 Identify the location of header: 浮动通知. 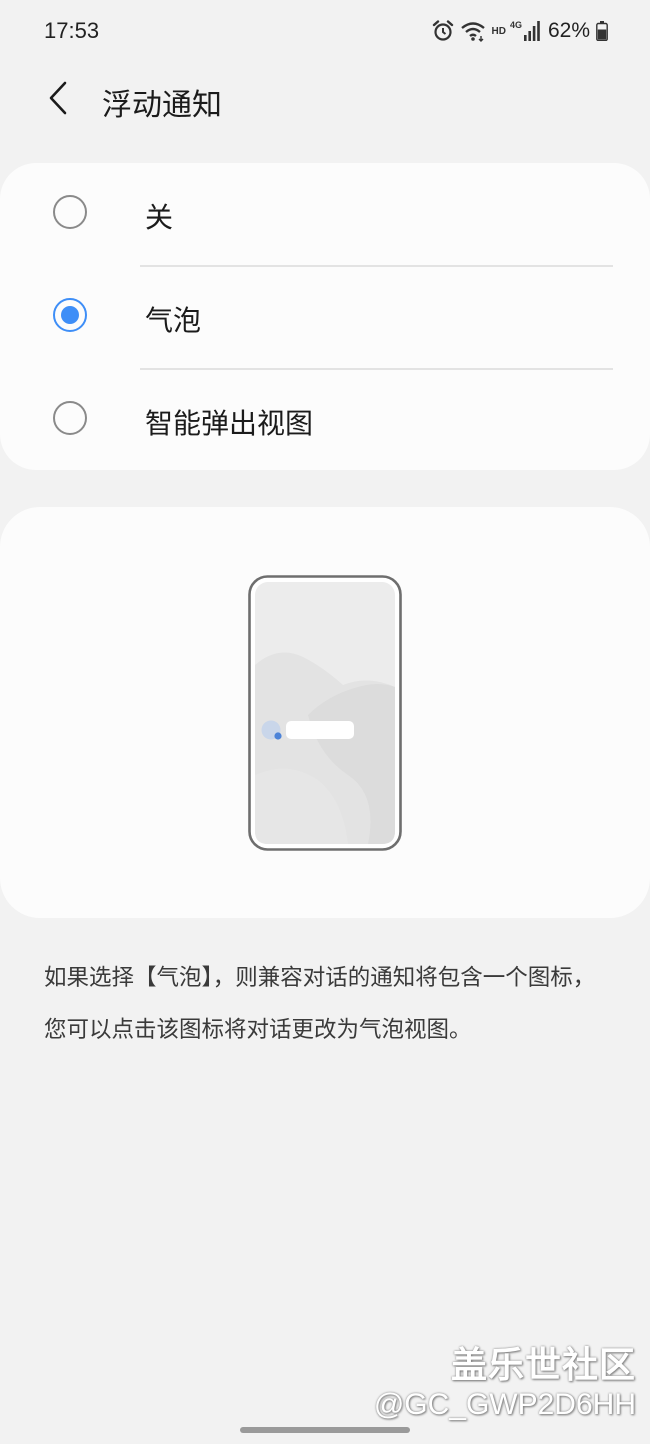
(325, 100).